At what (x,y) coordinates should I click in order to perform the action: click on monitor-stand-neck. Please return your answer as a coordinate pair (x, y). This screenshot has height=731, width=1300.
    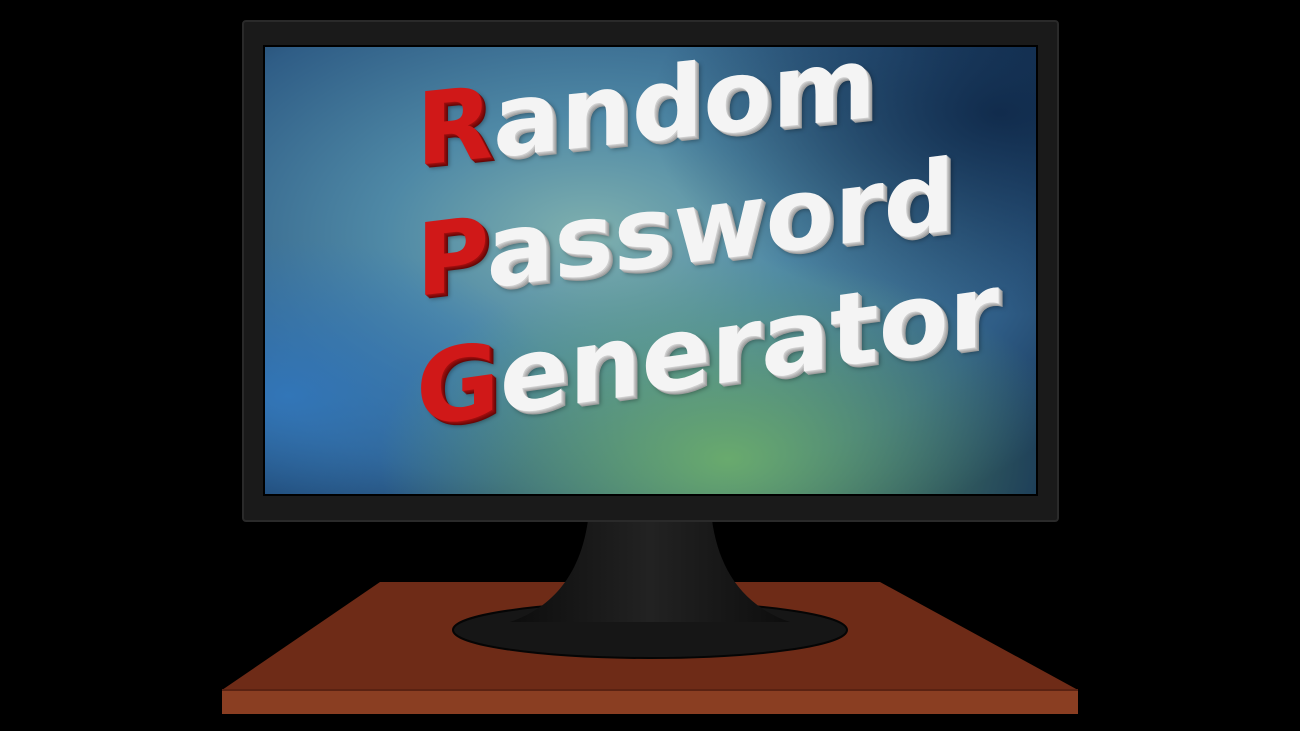
    Looking at the image, I should click on (650, 571).